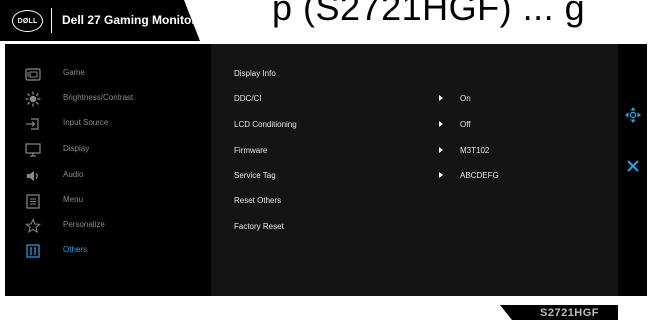 Image resolution: width=652 pixels, height=320 pixels. I want to click on setting-label: LCD Conditioning, so click(265, 124).